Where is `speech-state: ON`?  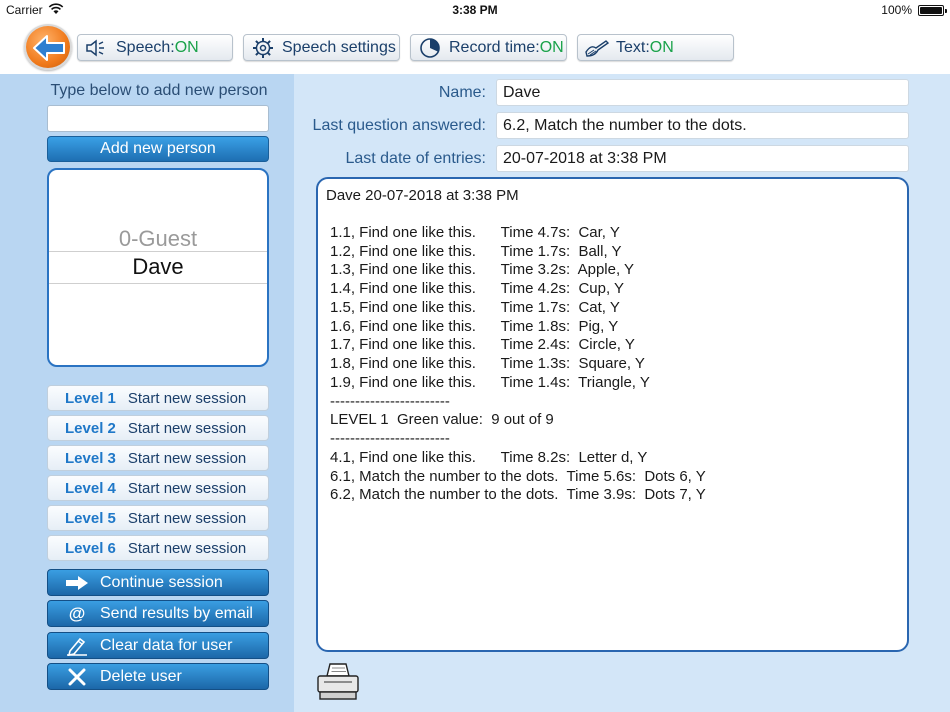 speech-state: ON is located at coordinates (186, 47).